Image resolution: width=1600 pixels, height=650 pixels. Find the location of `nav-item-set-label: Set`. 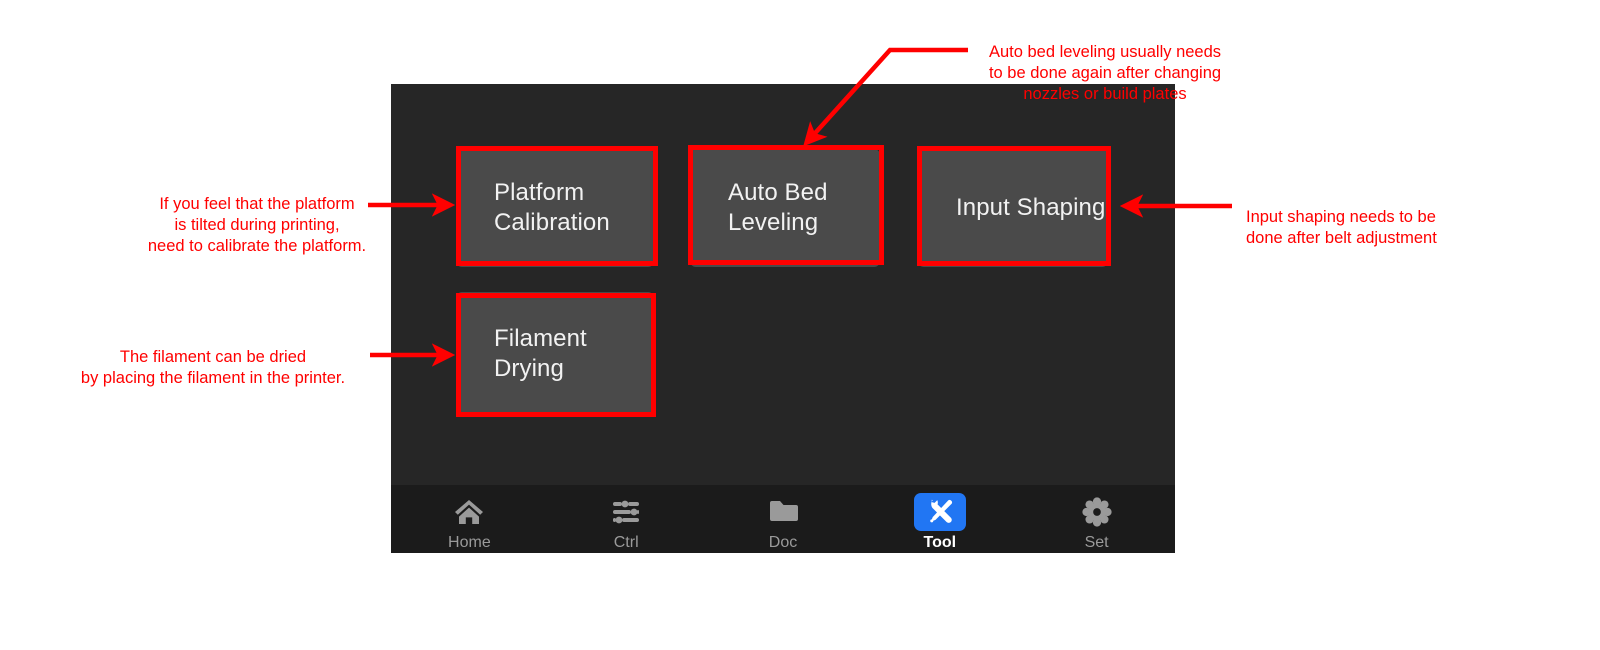

nav-item-set-label: Set is located at coordinates (1096, 542).